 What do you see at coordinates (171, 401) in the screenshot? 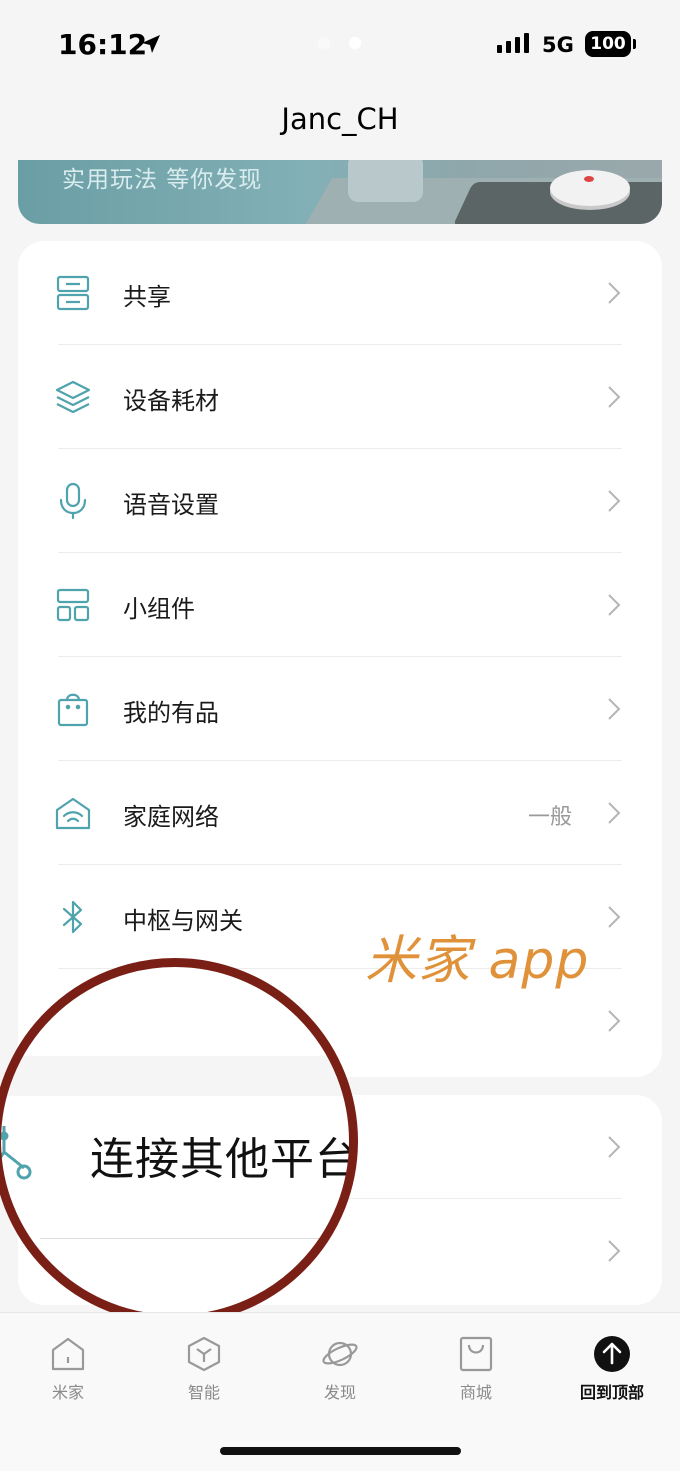
I see `settings-item-label: 设备耗材` at bounding box center [171, 401].